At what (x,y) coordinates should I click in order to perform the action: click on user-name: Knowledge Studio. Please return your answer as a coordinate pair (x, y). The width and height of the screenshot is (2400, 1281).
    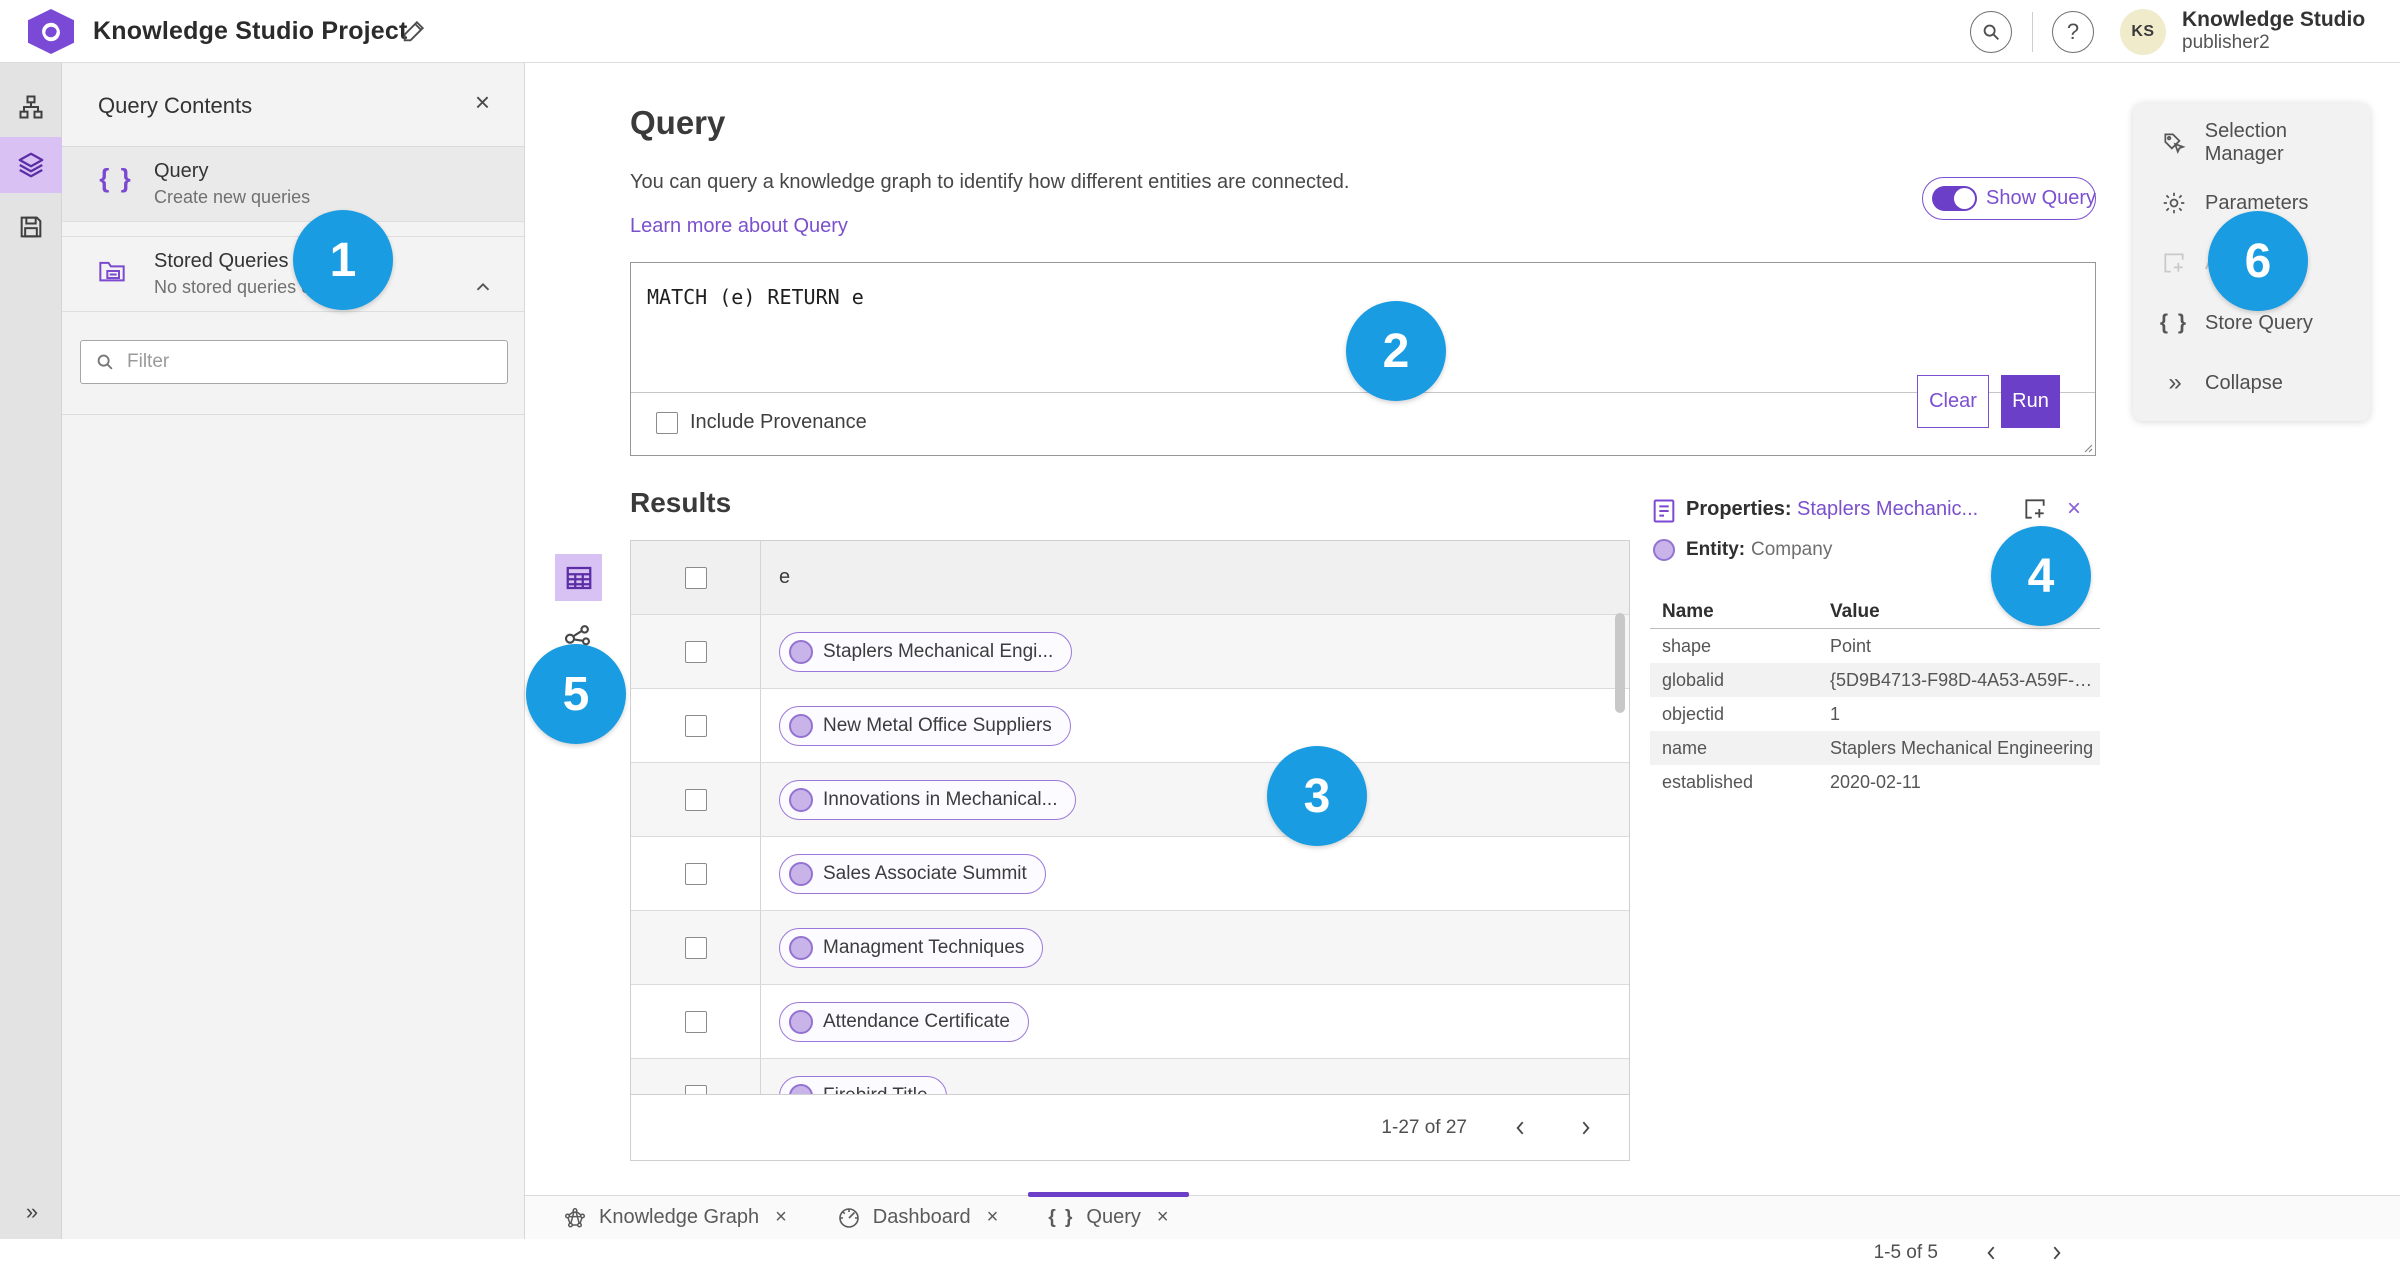
    Looking at the image, I should click on (2274, 19).